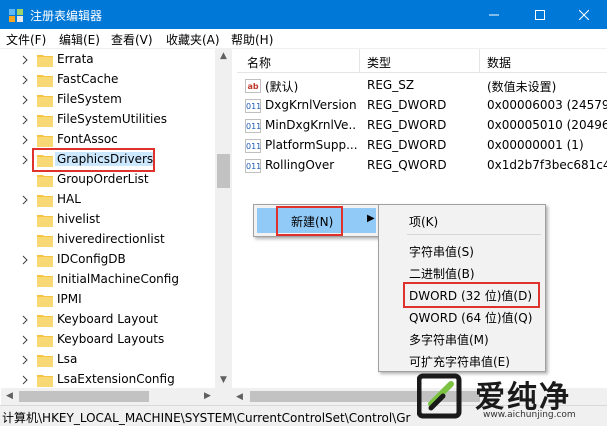  I want to click on tree-item: LsaExtensionConfig, so click(108, 379).